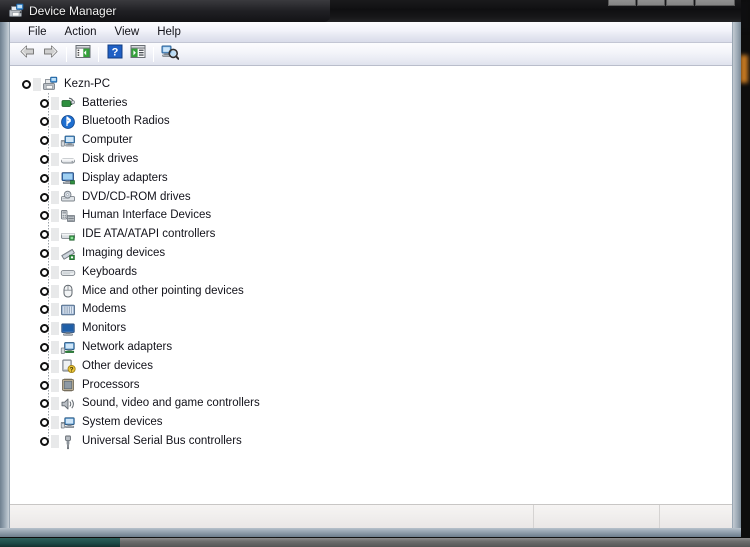 This screenshot has height=547, width=750. What do you see at coordinates (370, 11) in the screenshot?
I see `title-bar: Device Manager` at bounding box center [370, 11].